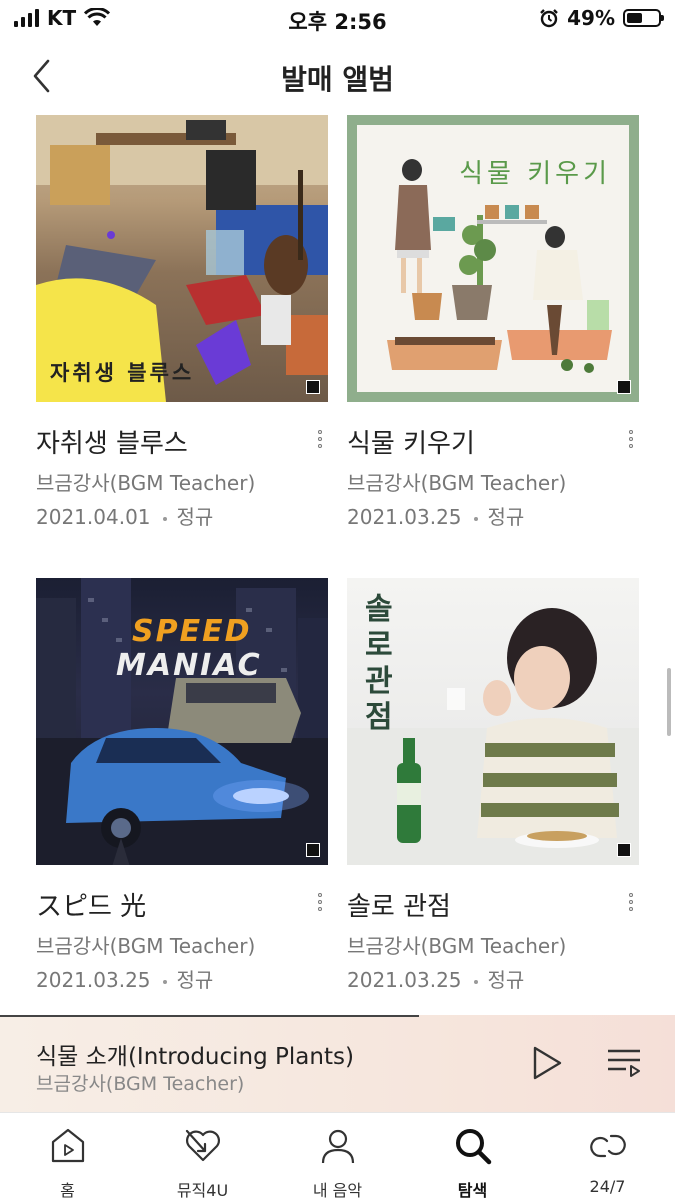 The image size is (675, 1201). Describe the element at coordinates (93, 517) in the screenshot. I see `release-date: 2021.04.01` at that location.